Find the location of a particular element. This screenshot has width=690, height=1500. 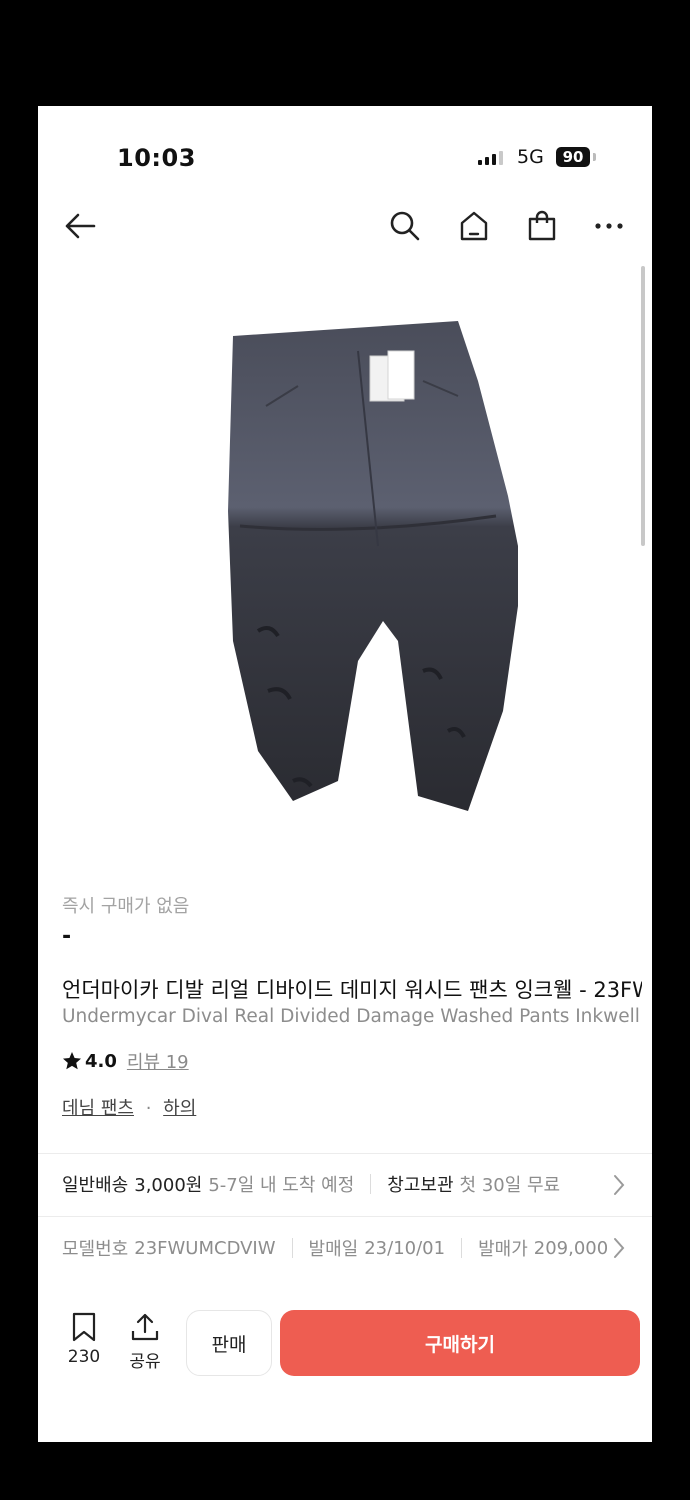

release-value: 23/10/01 is located at coordinates (405, 1248).